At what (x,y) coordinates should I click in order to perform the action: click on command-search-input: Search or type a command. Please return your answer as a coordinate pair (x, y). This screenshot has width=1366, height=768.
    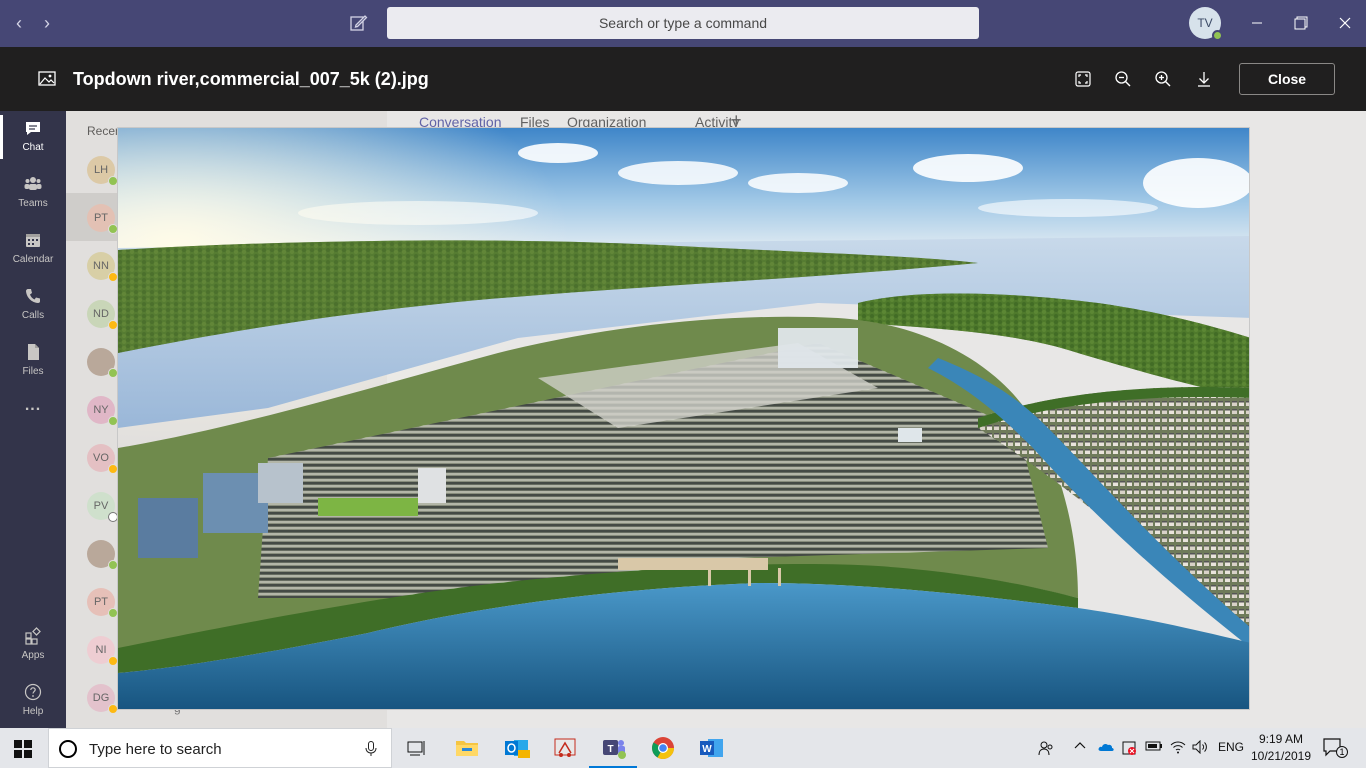
    Looking at the image, I should click on (683, 23).